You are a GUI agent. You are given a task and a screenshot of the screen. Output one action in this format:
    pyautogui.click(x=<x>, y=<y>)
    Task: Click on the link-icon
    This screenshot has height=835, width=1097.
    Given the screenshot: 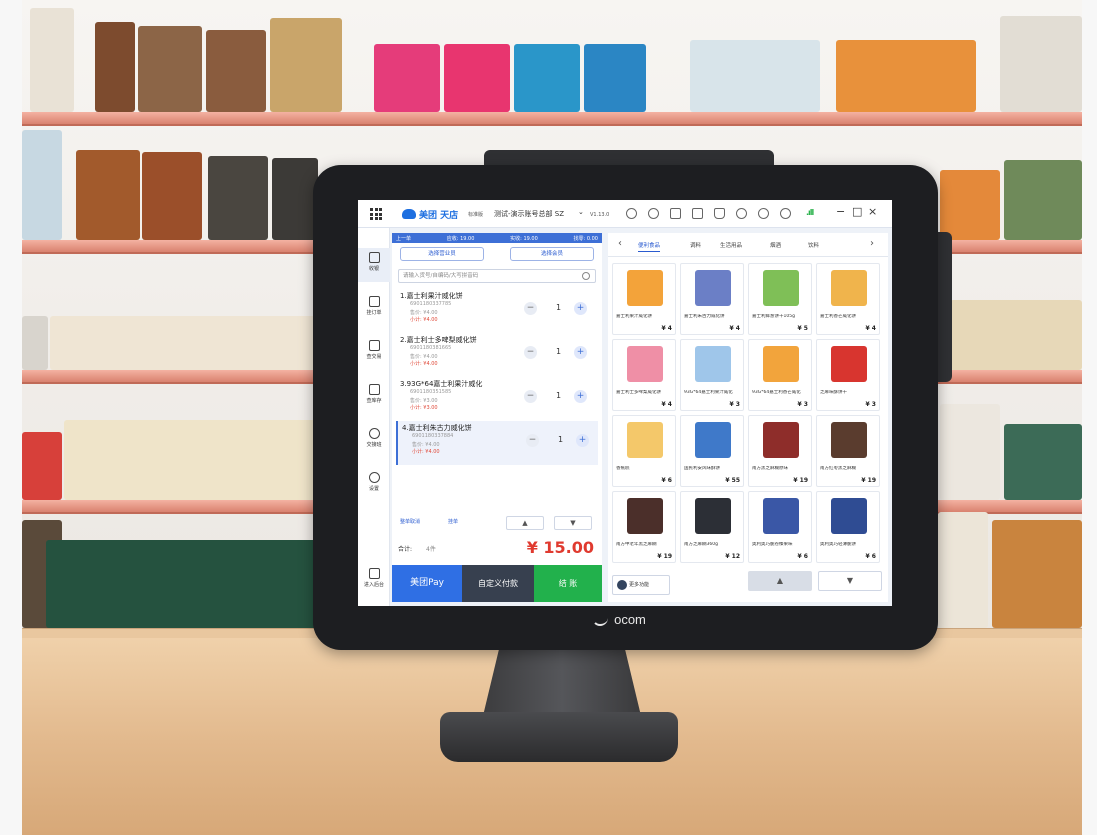 What is the action you would take?
    pyautogui.click(x=631, y=213)
    